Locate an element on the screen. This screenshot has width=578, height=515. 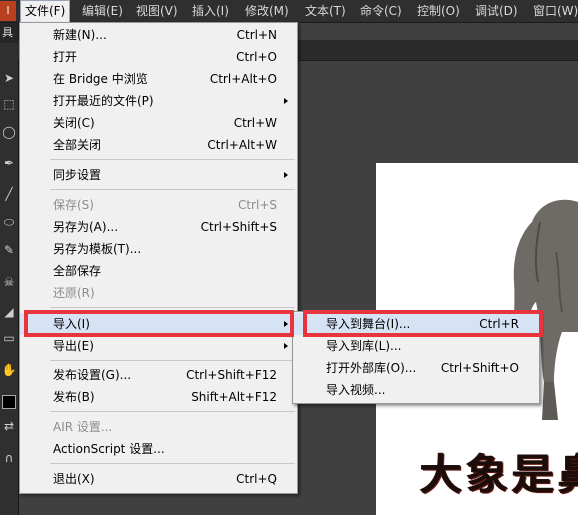
menu-item-shortcut: Ctrl+Shift+O is located at coordinates (479, 368).